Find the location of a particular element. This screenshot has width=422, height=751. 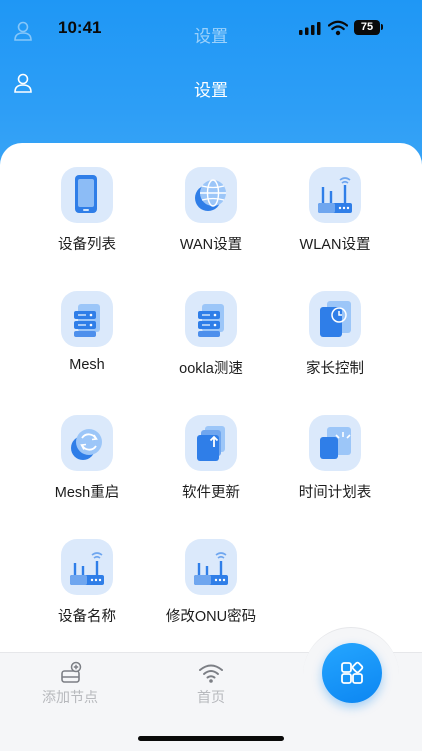

tile-parental-control: 家长控制 is located at coordinates (335, 346).